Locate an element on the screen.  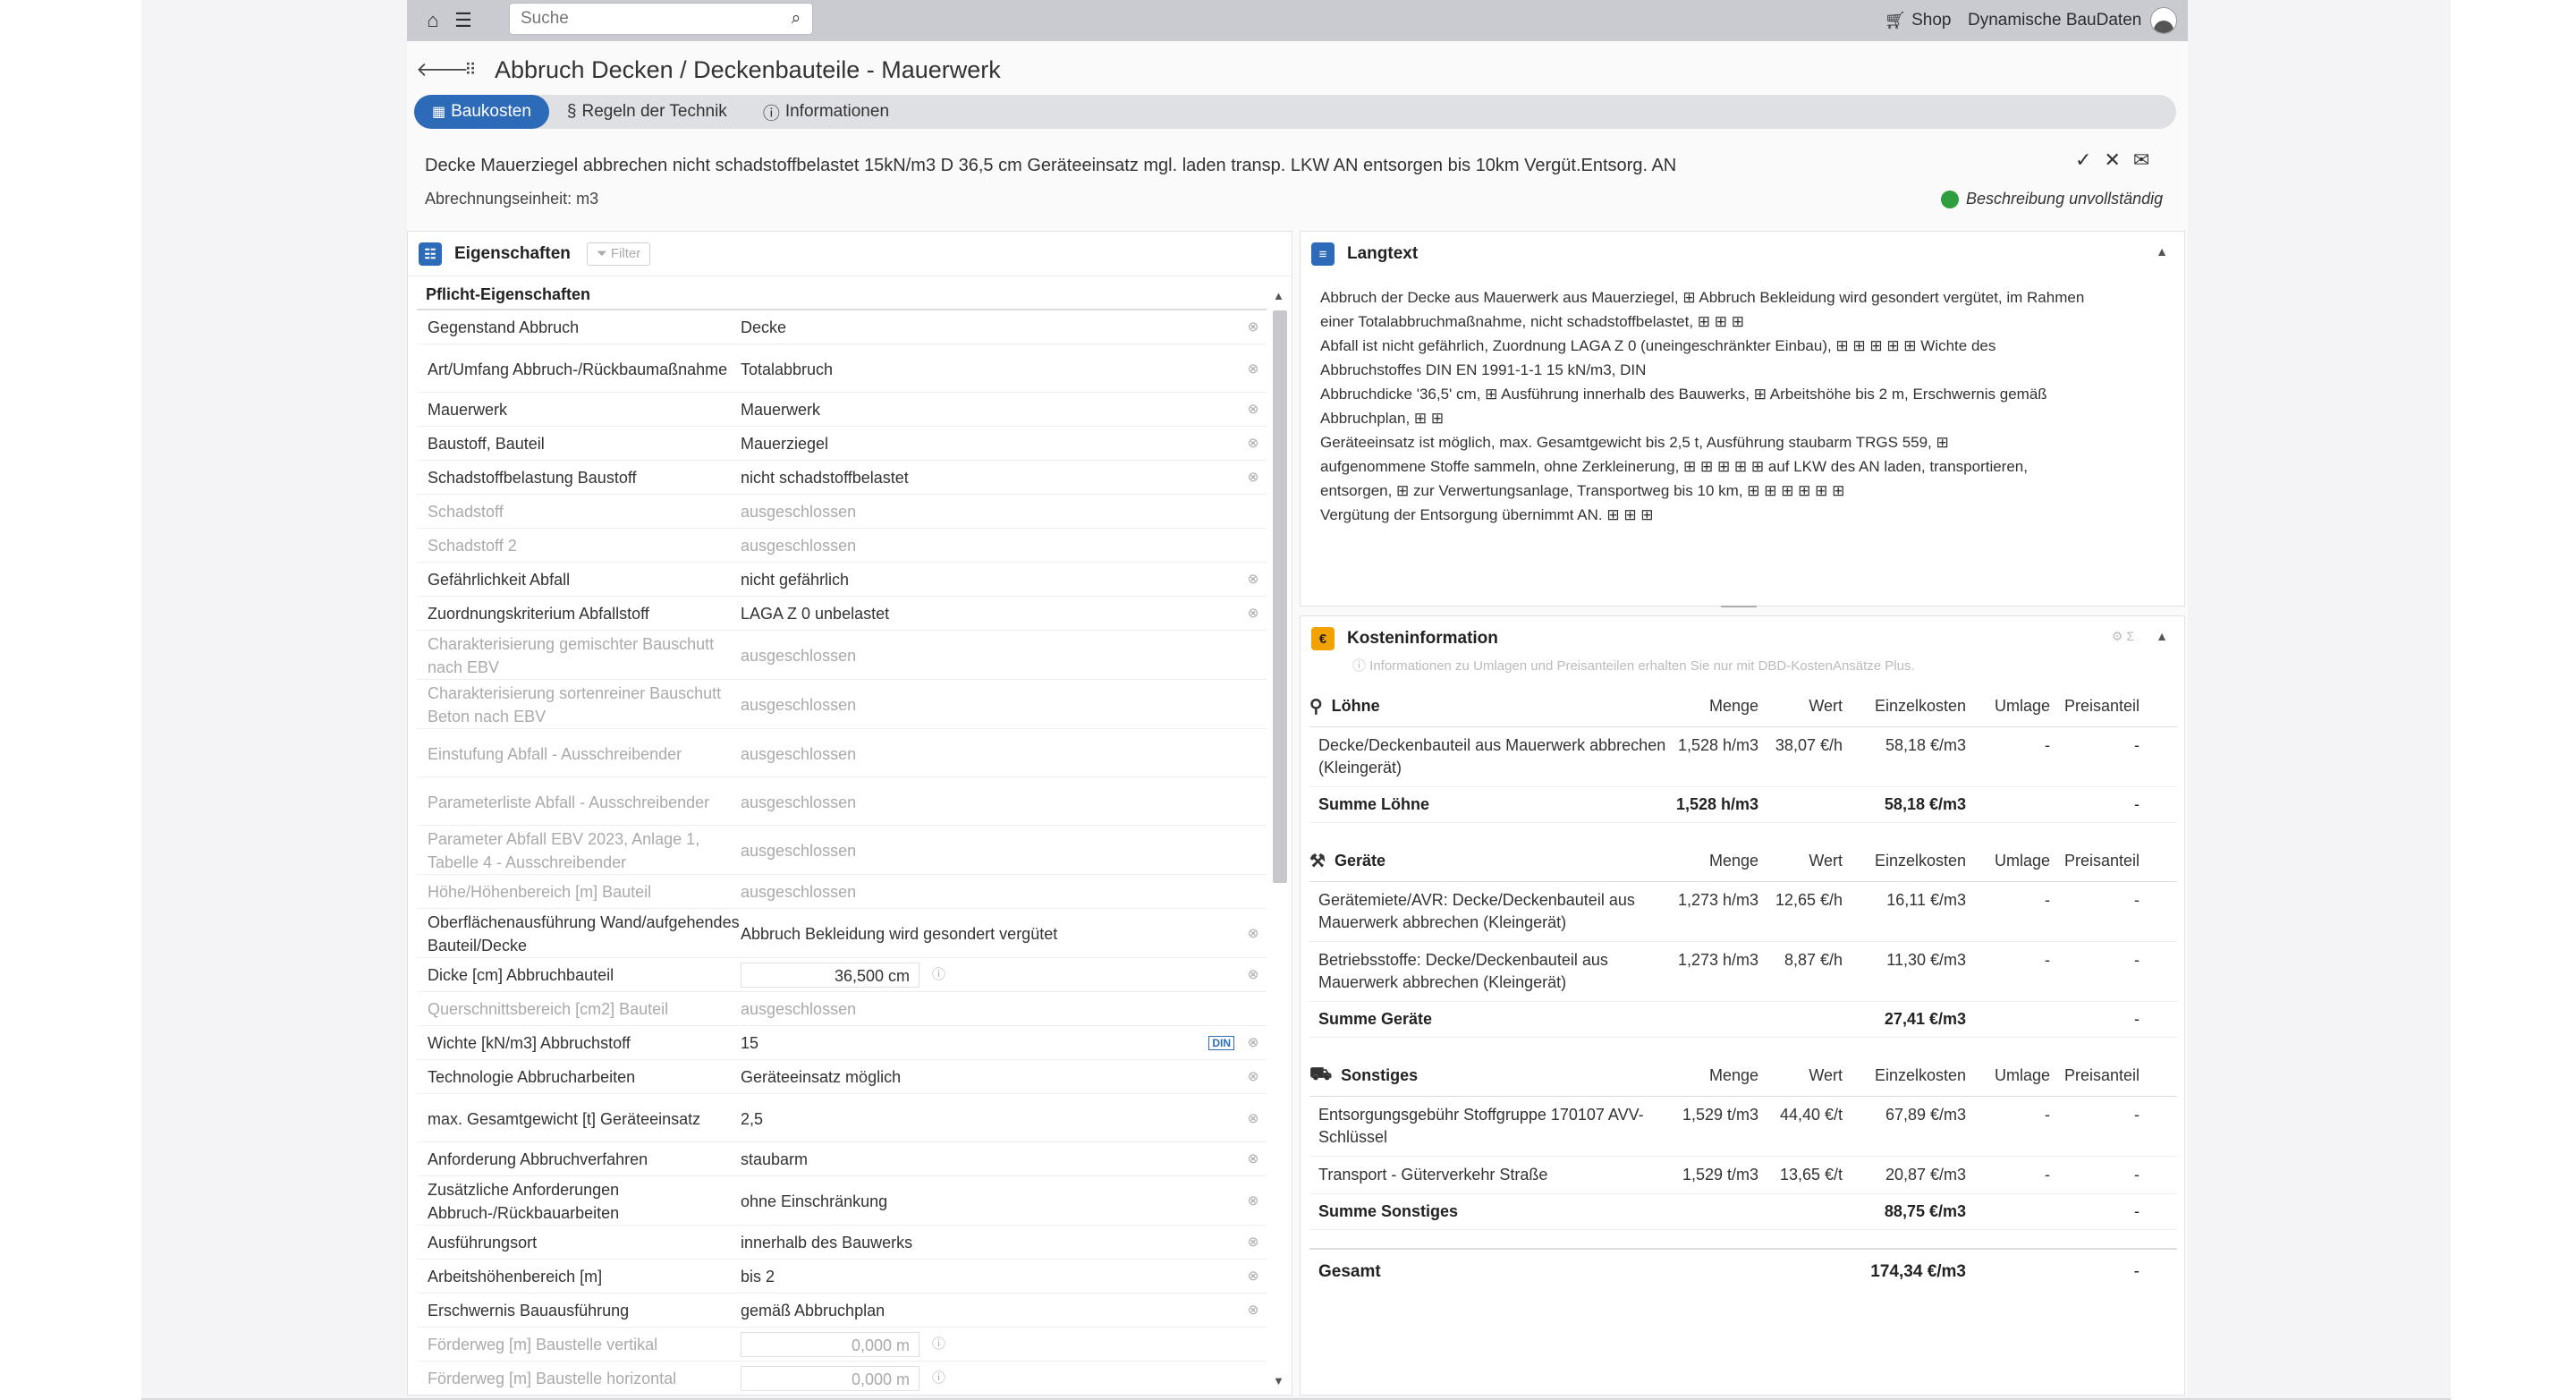
property-row: max. Gesamtgewicht [t] Geräteeinsatz 2,5 ⊗ is located at coordinates (842, 1118).